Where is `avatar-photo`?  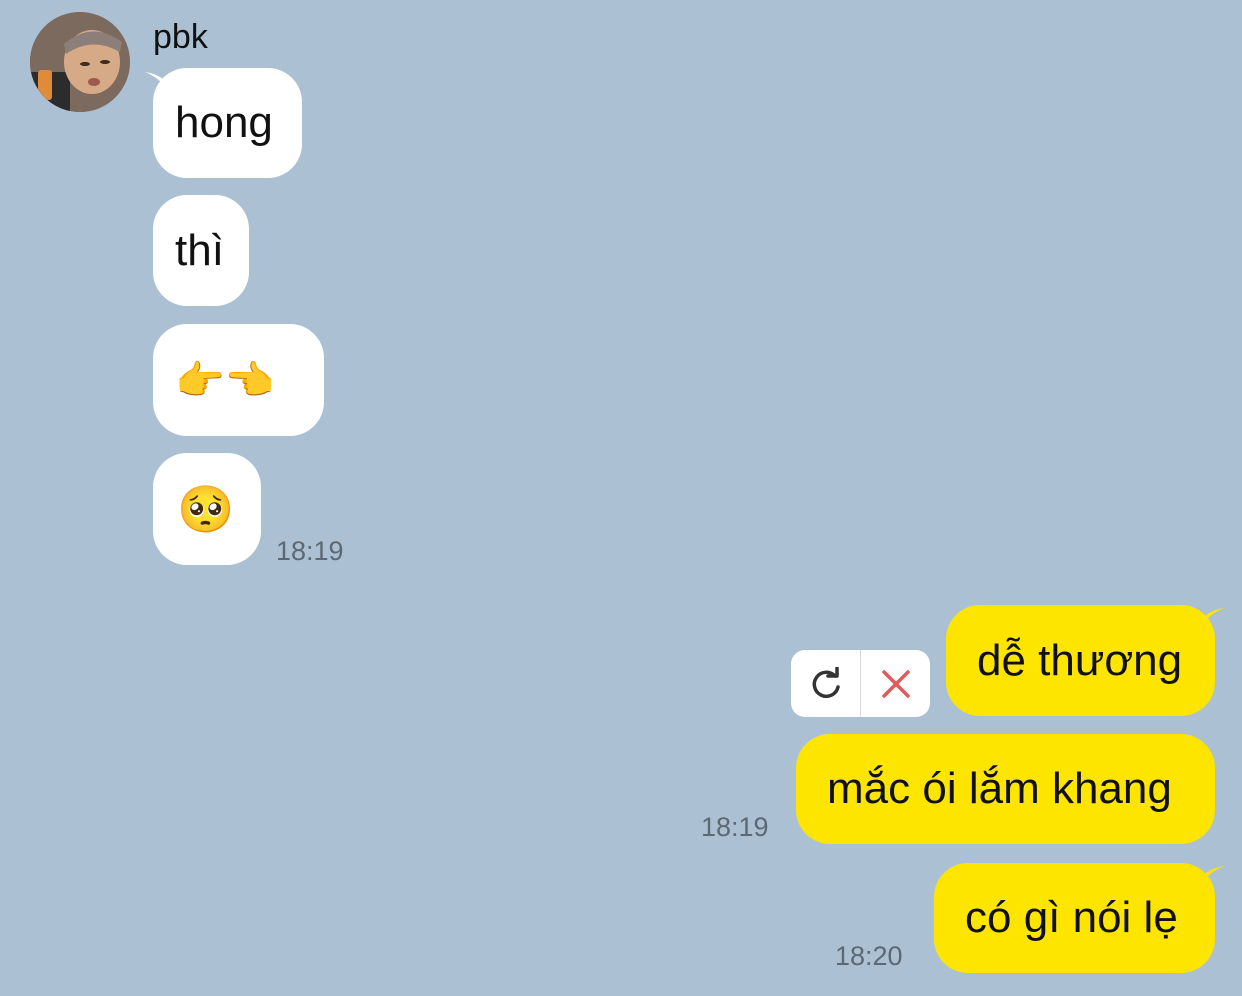
avatar-photo is located at coordinates (80, 62).